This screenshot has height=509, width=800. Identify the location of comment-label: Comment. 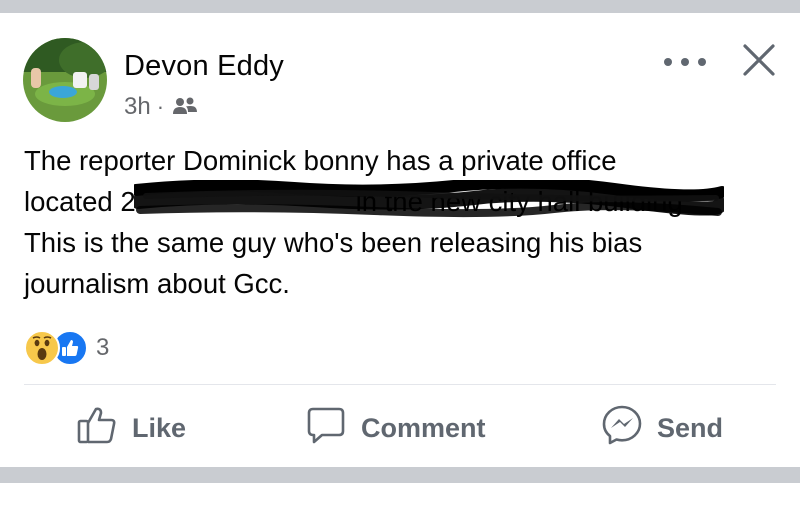
(423, 427).